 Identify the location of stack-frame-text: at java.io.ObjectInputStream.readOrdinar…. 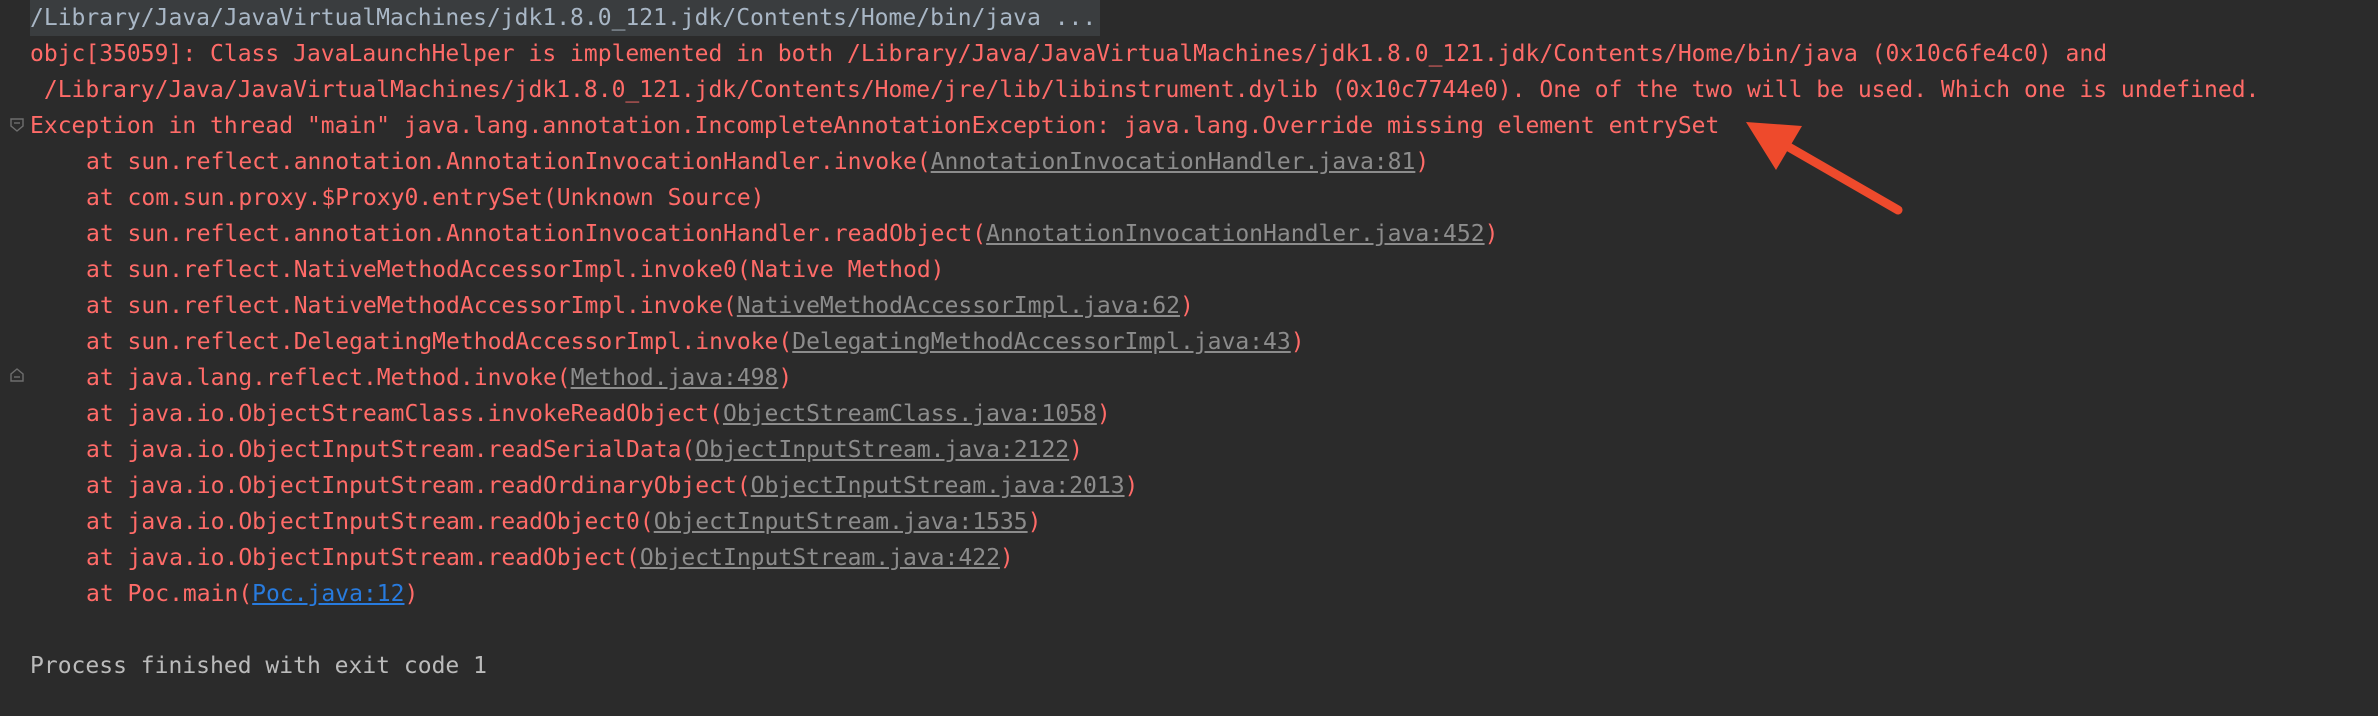
(418, 486).